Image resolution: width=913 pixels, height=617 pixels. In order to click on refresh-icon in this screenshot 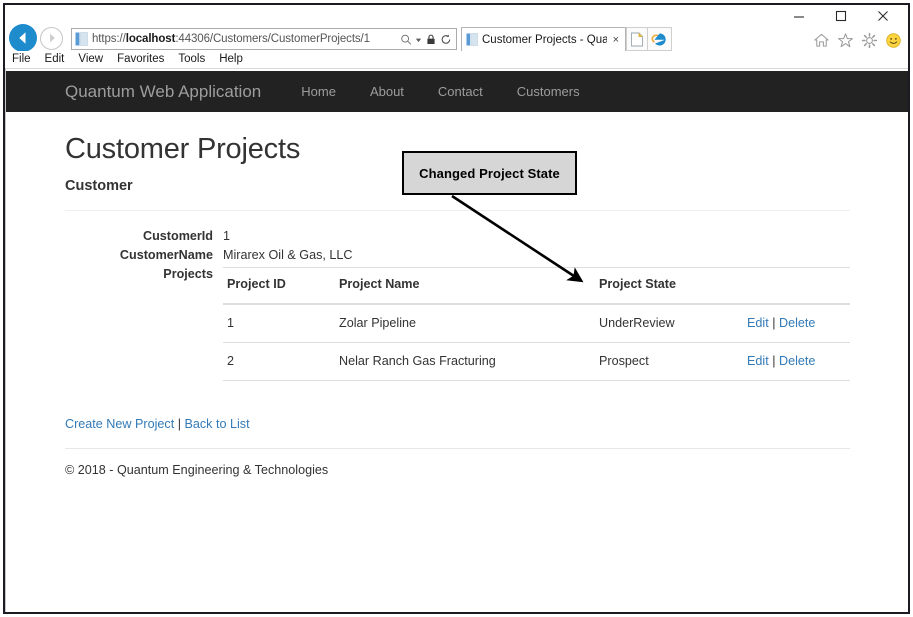, I will do `click(446, 39)`.